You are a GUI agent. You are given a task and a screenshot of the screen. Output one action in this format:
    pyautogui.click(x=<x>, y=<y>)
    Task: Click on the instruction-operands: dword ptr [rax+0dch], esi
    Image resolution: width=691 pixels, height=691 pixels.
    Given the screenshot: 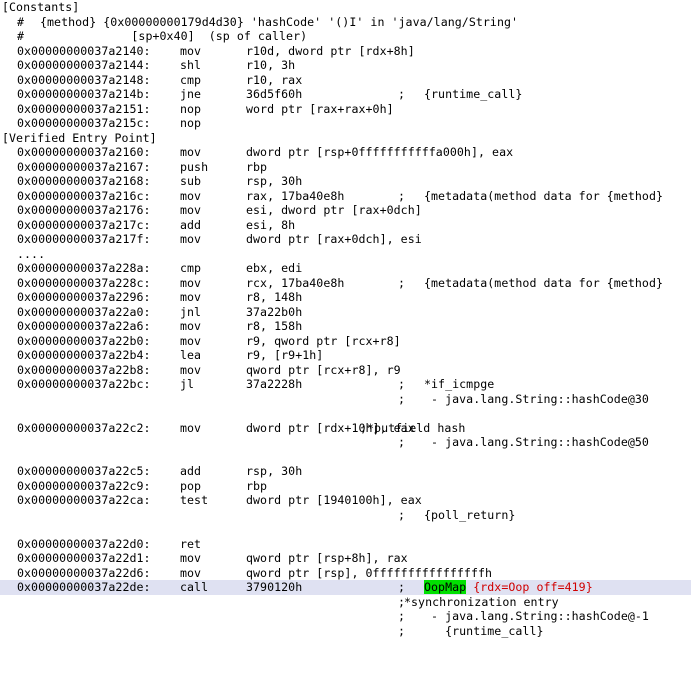 What is the action you would take?
    pyautogui.click(x=334, y=239)
    